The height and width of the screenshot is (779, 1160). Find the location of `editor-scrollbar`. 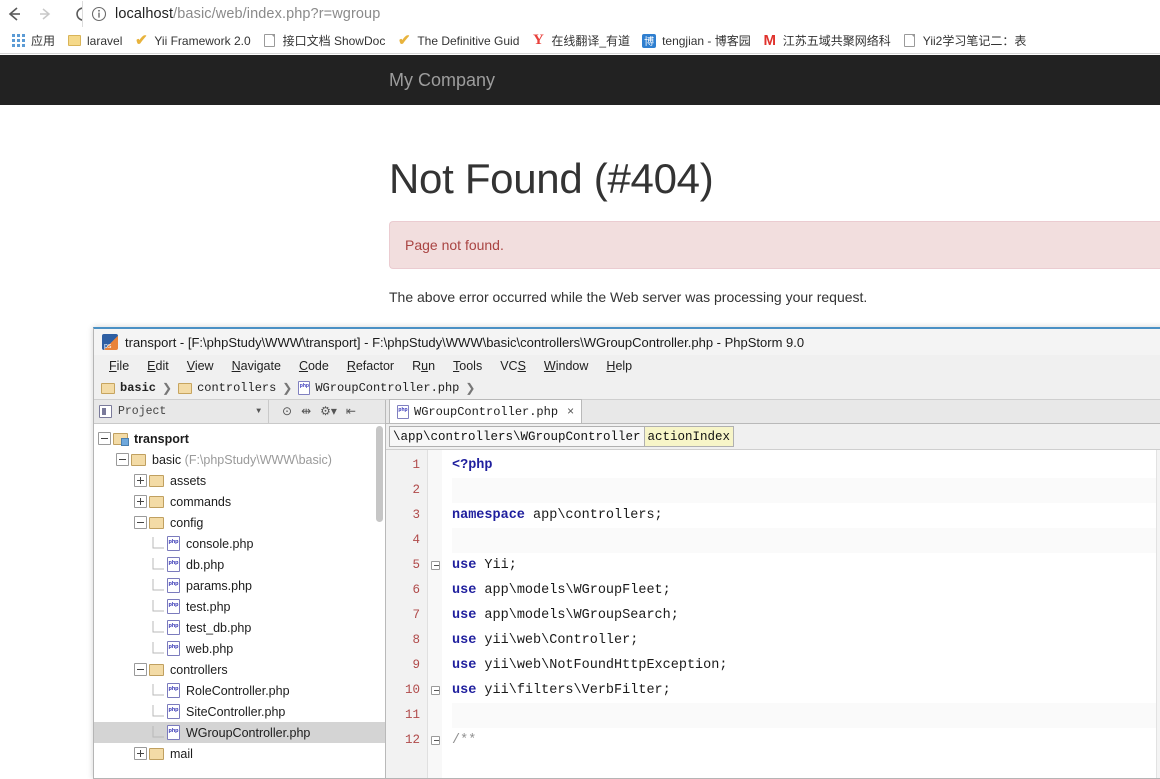

editor-scrollbar is located at coordinates (1158, 614).